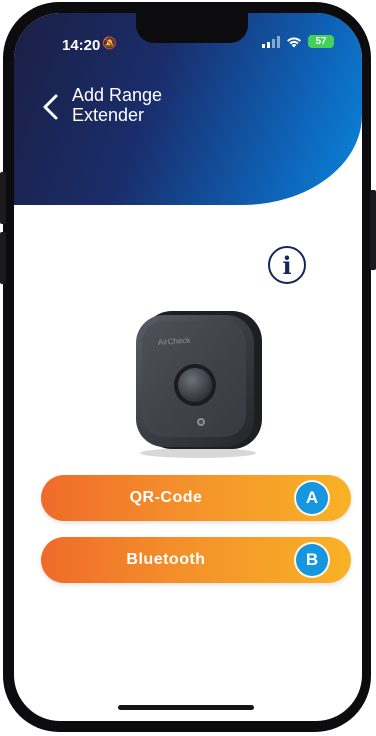 The image size is (376, 736). I want to click on page-title: Add Range Extender, so click(117, 105).